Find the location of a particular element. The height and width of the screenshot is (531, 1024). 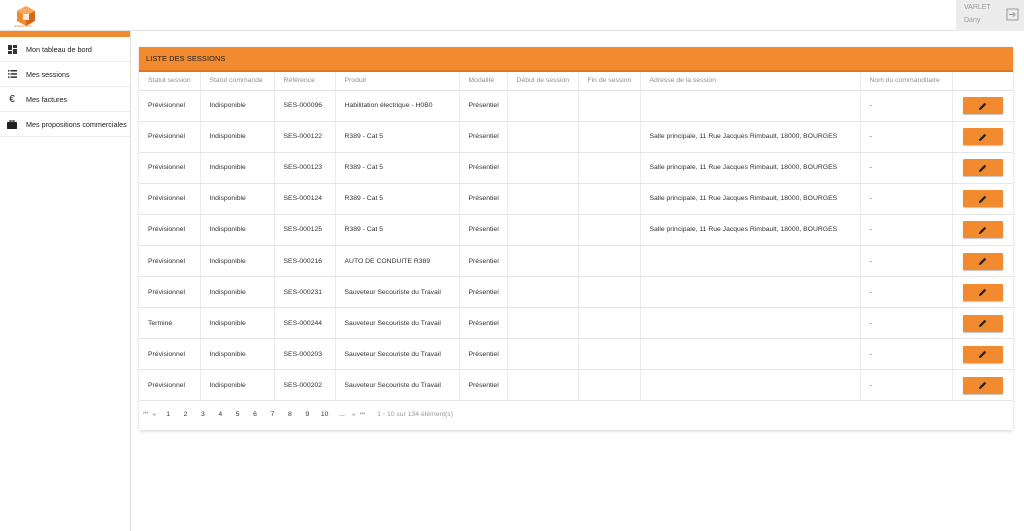

page-number-button: 7 is located at coordinates (272, 414).